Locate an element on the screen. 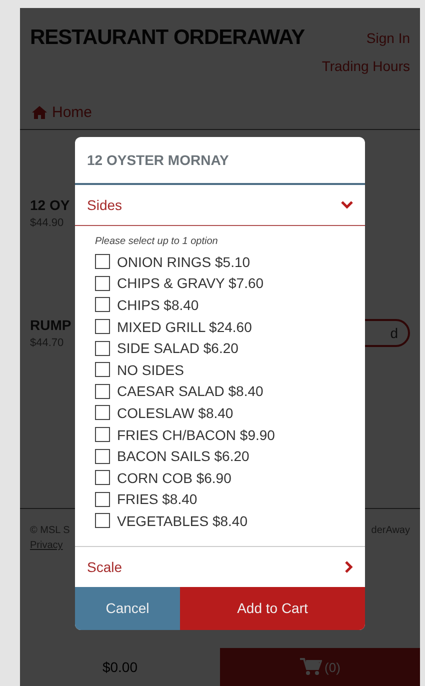 The width and height of the screenshot is (425, 686). selection-hint: Please select up to 1 option is located at coordinates (156, 242).